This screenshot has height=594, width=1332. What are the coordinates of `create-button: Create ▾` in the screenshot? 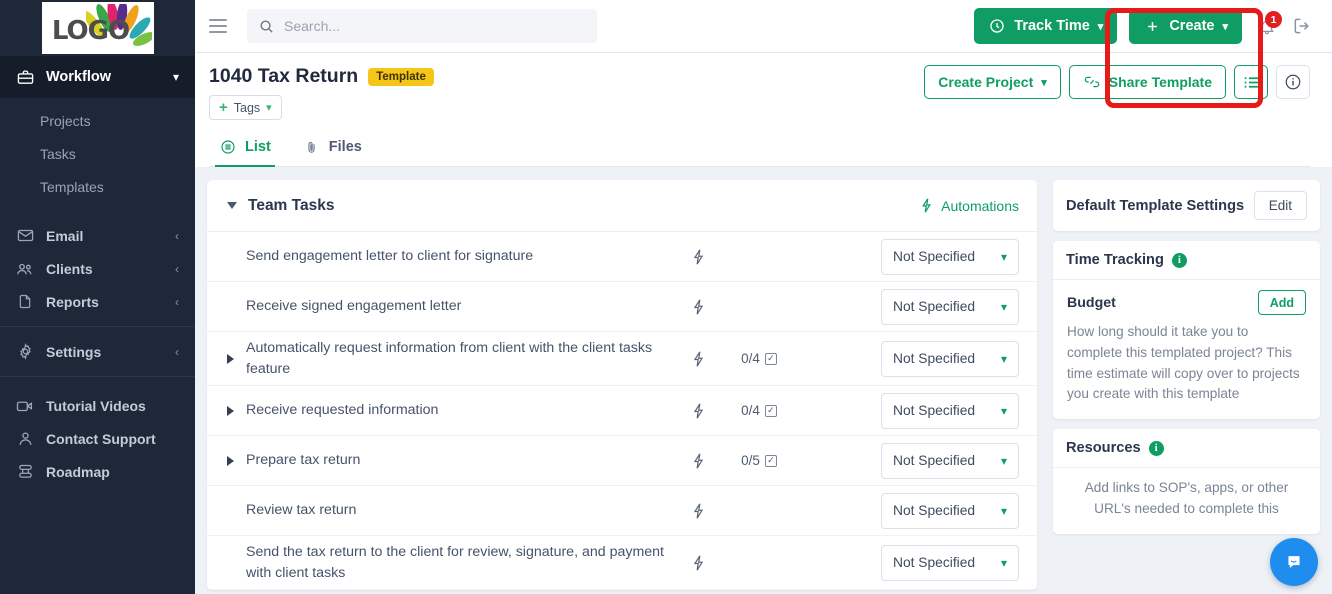 It's located at (1185, 26).